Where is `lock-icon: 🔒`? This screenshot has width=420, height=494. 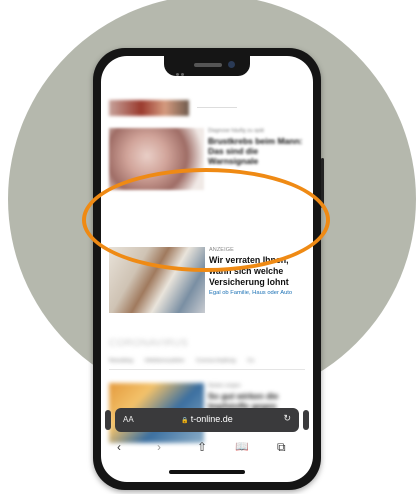
lock-icon: 🔒 is located at coordinates (185, 421).